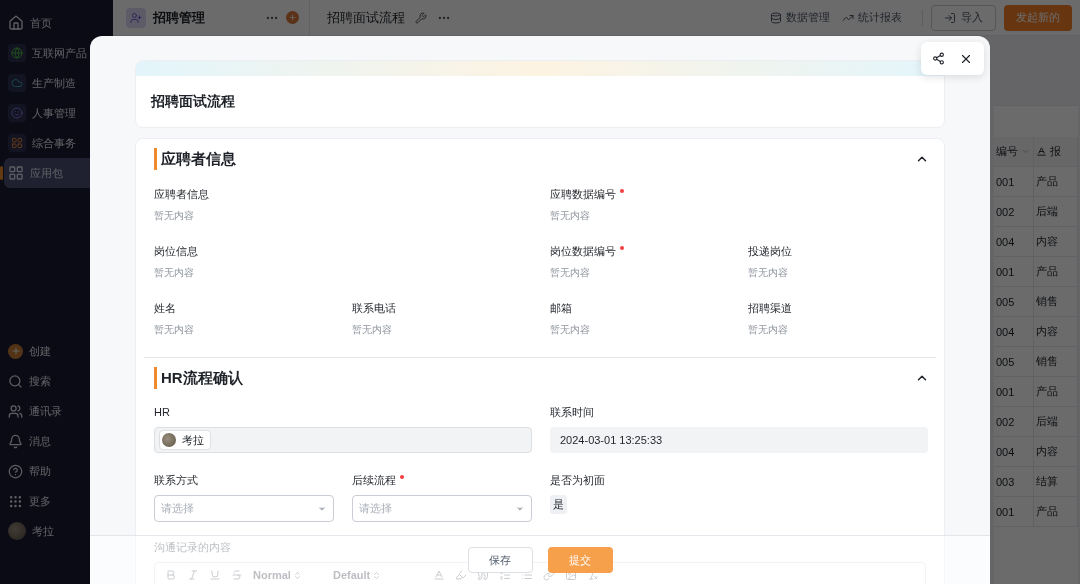 The width and height of the screenshot is (1080, 584). I want to click on sidebar-item: 通讯录, so click(55, 411).